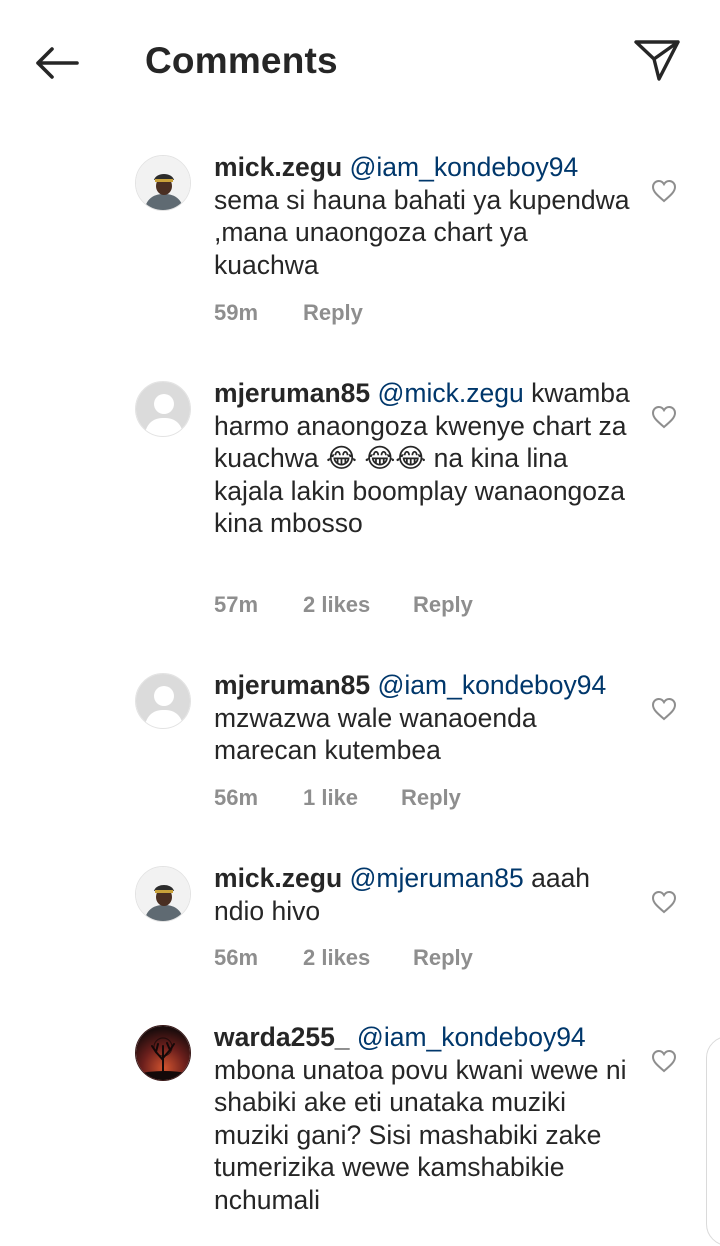  I want to click on comment-mention: @mick.zegu, so click(451, 393).